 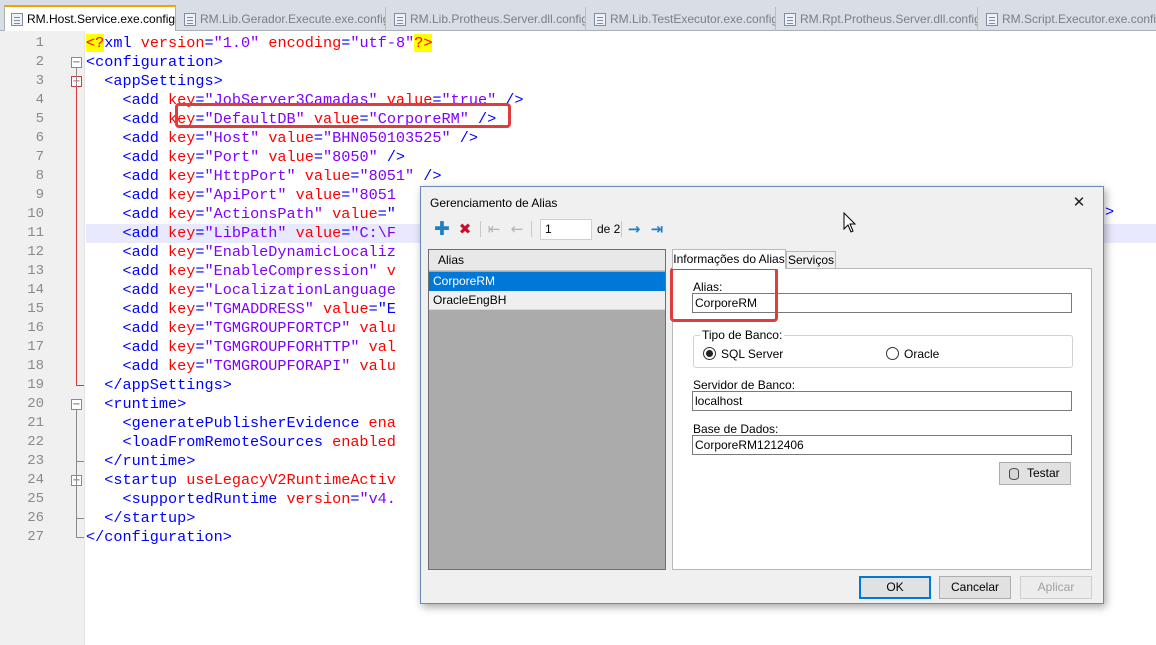 What do you see at coordinates (382, 309) in the screenshot?
I see `code-token-tag: ="E` at bounding box center [382, 309].